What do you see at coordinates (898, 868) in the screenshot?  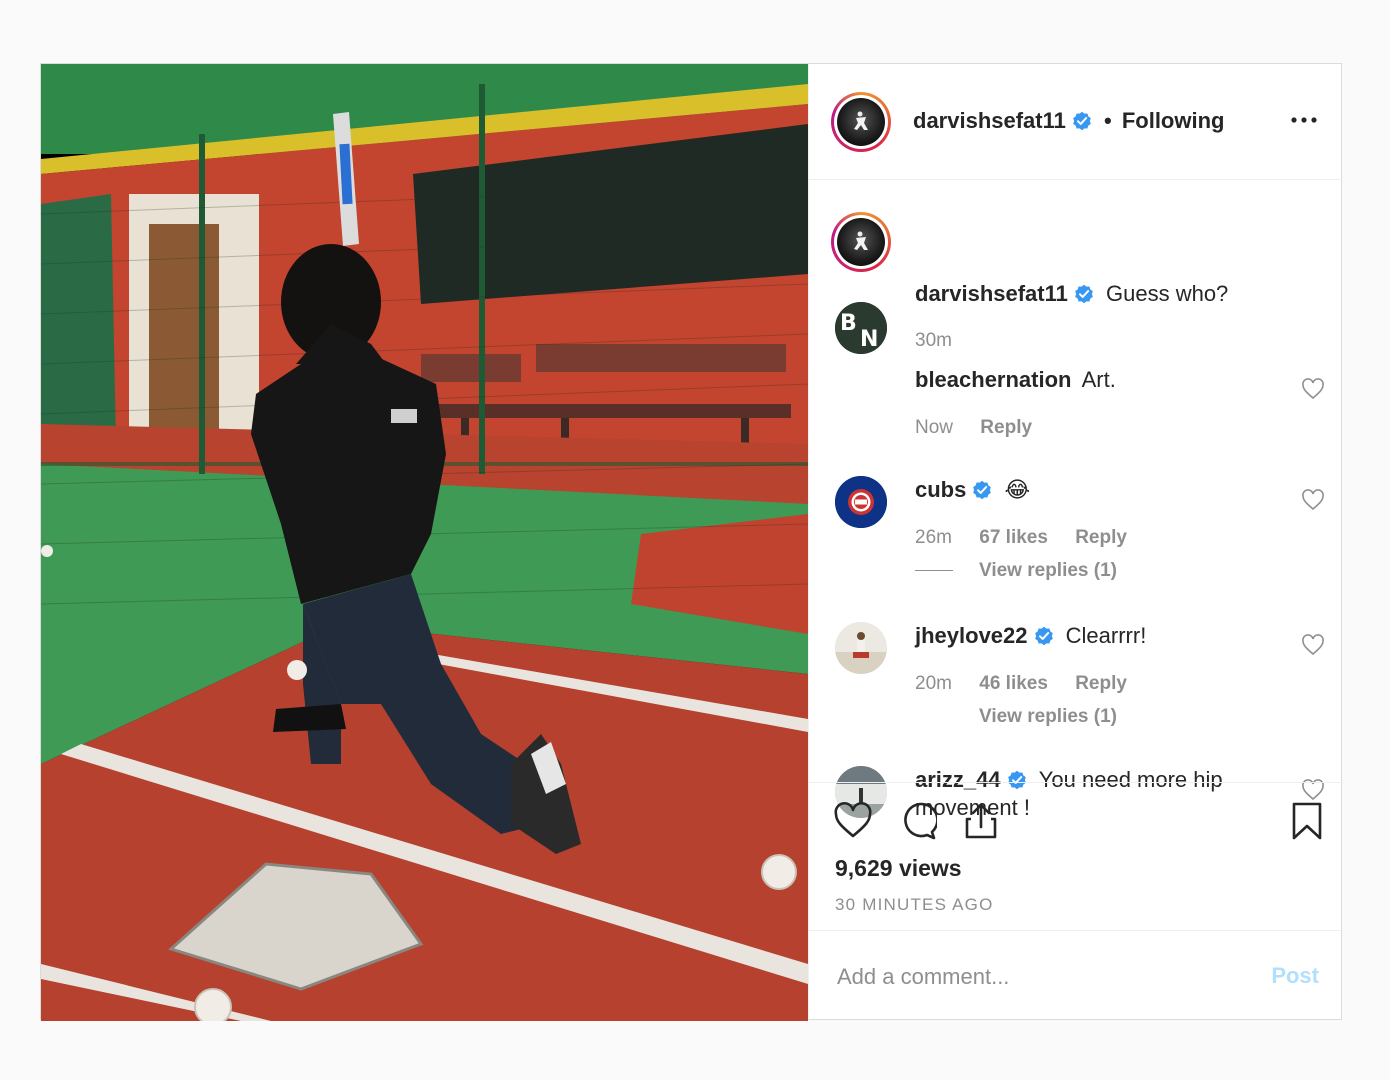 I see `view-count: 9,629 views` at bounding box center [898, 868].